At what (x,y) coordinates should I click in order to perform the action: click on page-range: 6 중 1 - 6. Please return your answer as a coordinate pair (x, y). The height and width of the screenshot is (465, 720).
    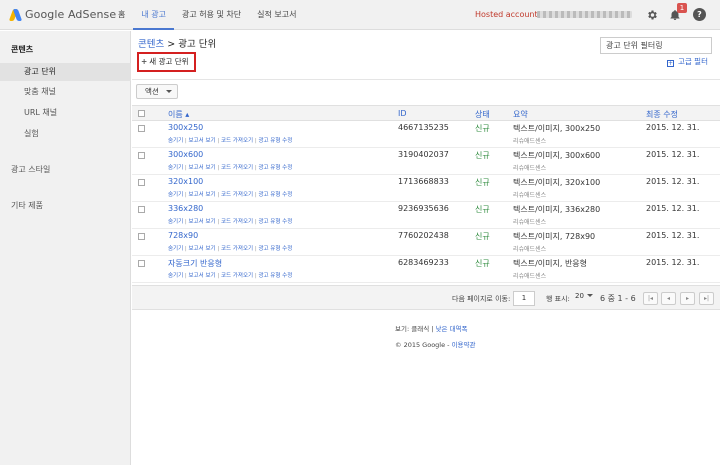
    Looking at the image, I should click on (618, 298).